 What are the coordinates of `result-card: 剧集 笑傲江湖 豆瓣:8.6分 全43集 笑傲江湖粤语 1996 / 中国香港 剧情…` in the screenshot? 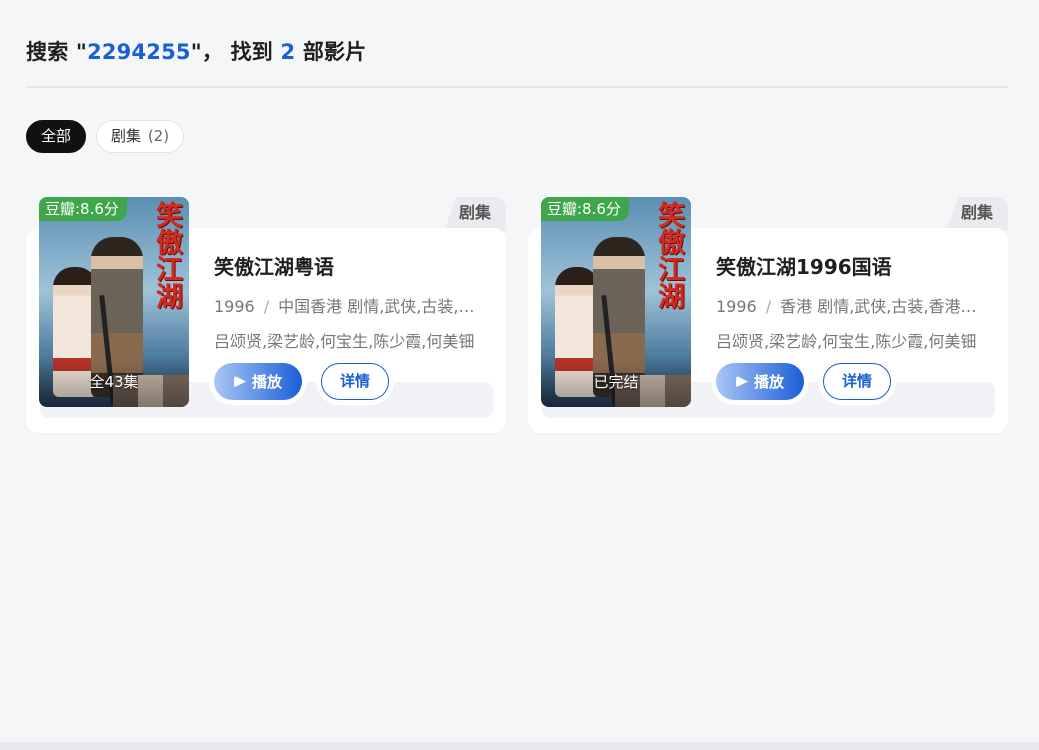 It's located at (266, 315).